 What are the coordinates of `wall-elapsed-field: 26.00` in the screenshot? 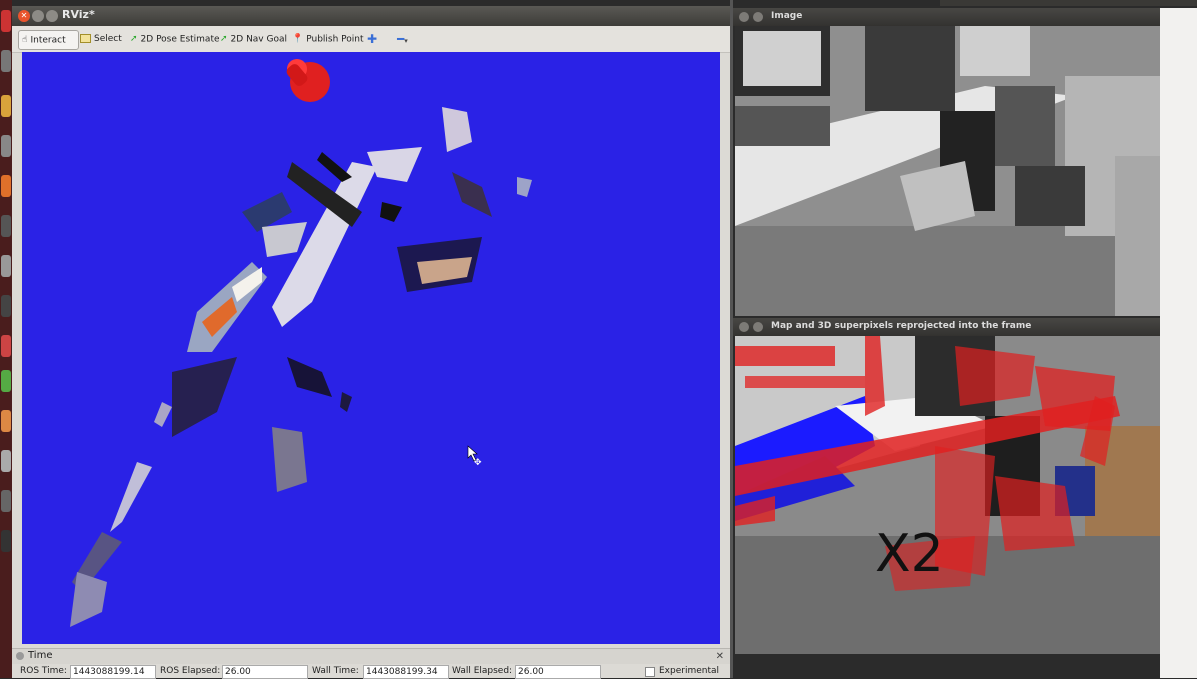 It's located at (558, 672).